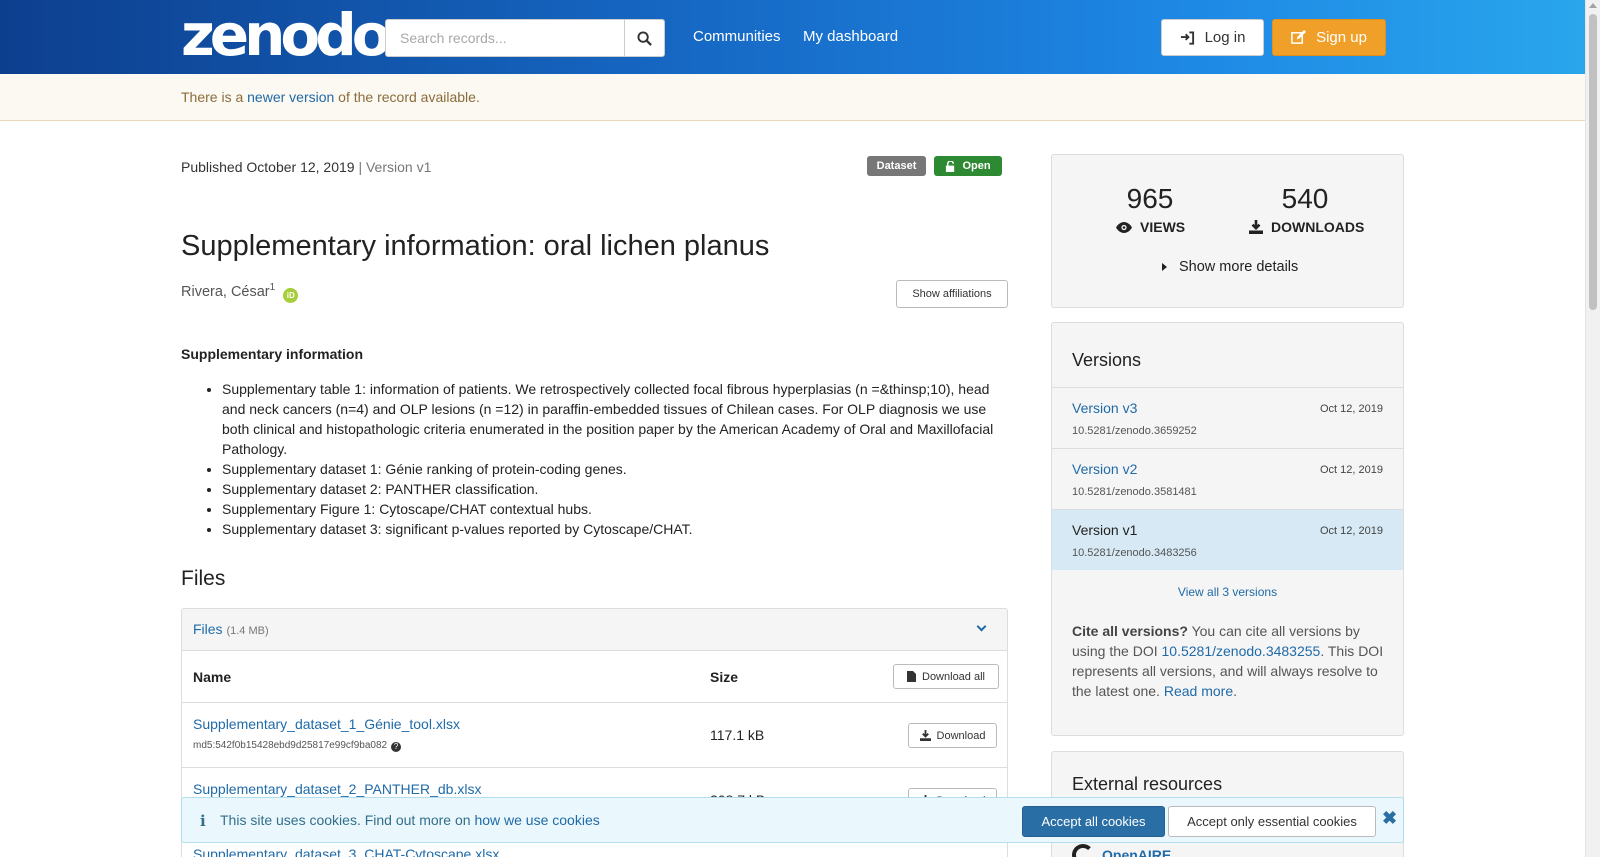 The image size is (1600, 857). I want to click on scrollbar-thumb, so click(1593, 162).